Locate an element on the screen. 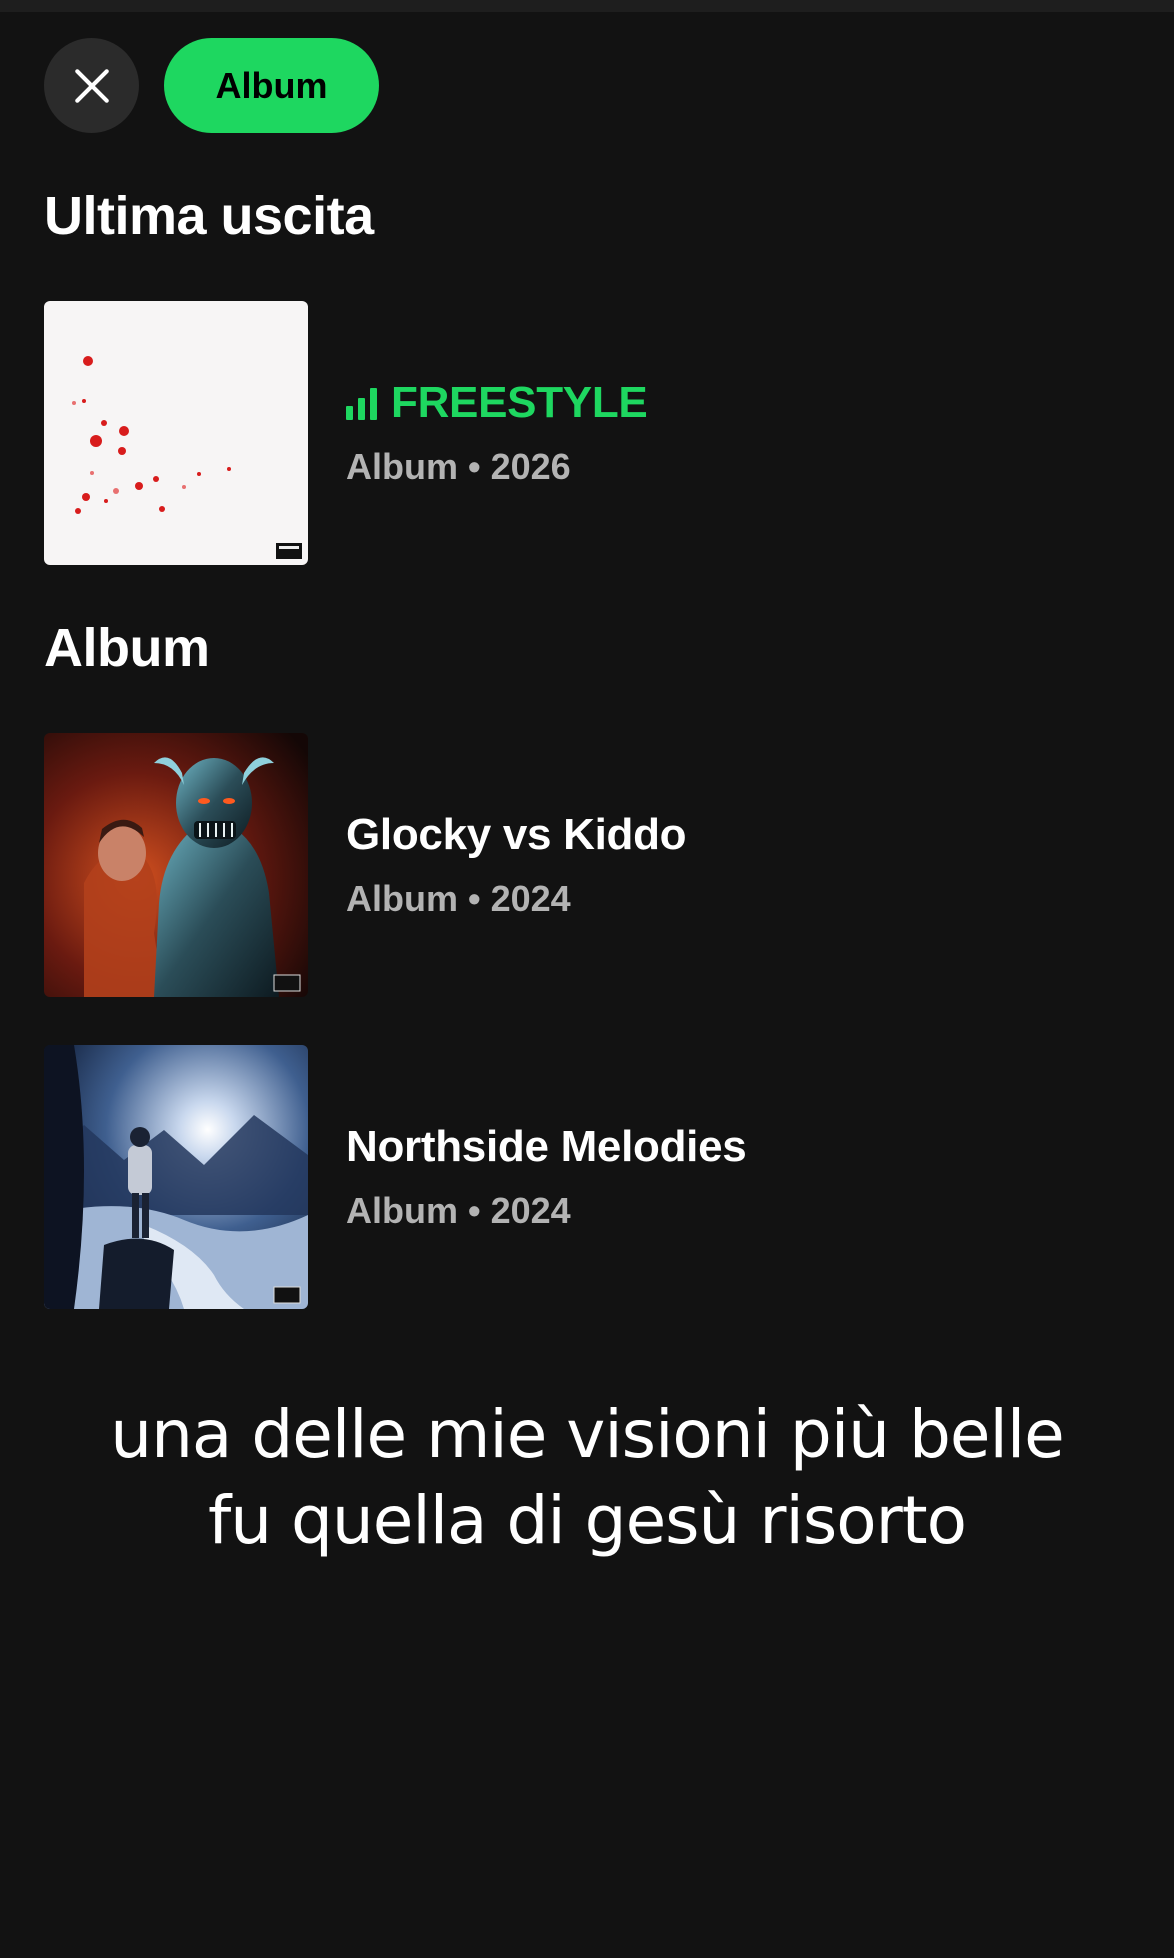 This screenshot has width=1174, height=1958. filter-chip-album: Album is located at coordinates (271, 85).